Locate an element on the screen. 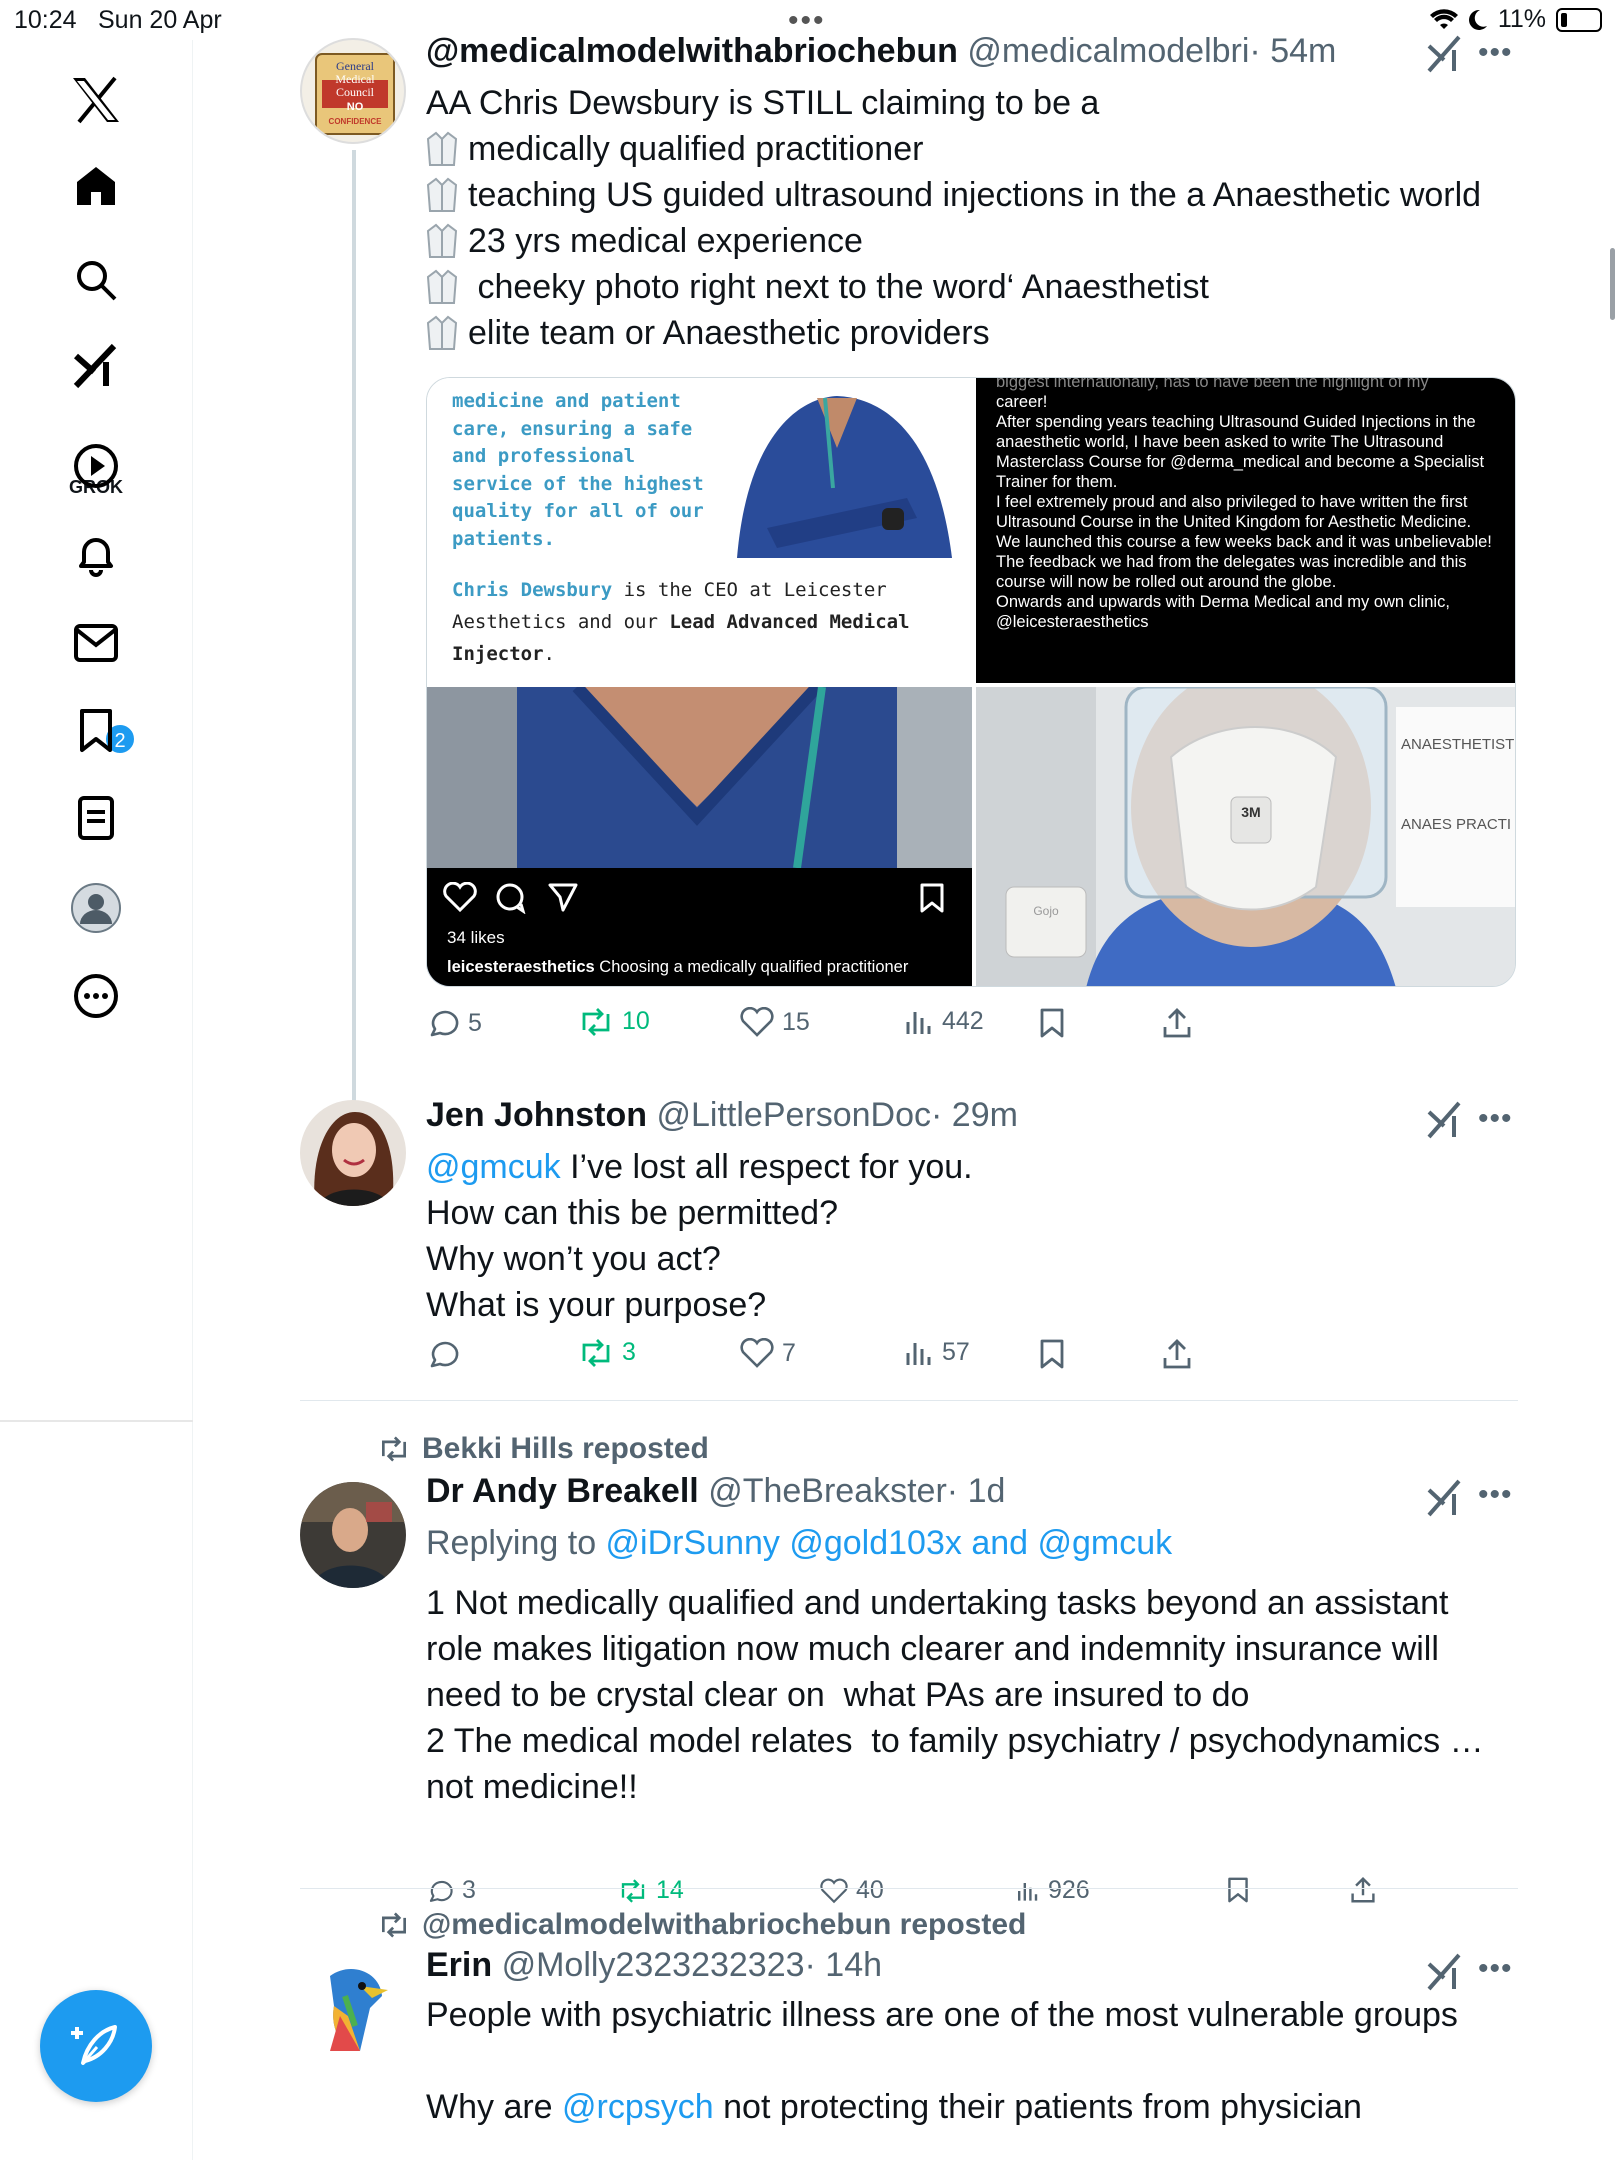  wifi-icon is located at coordinates (1443, 18).